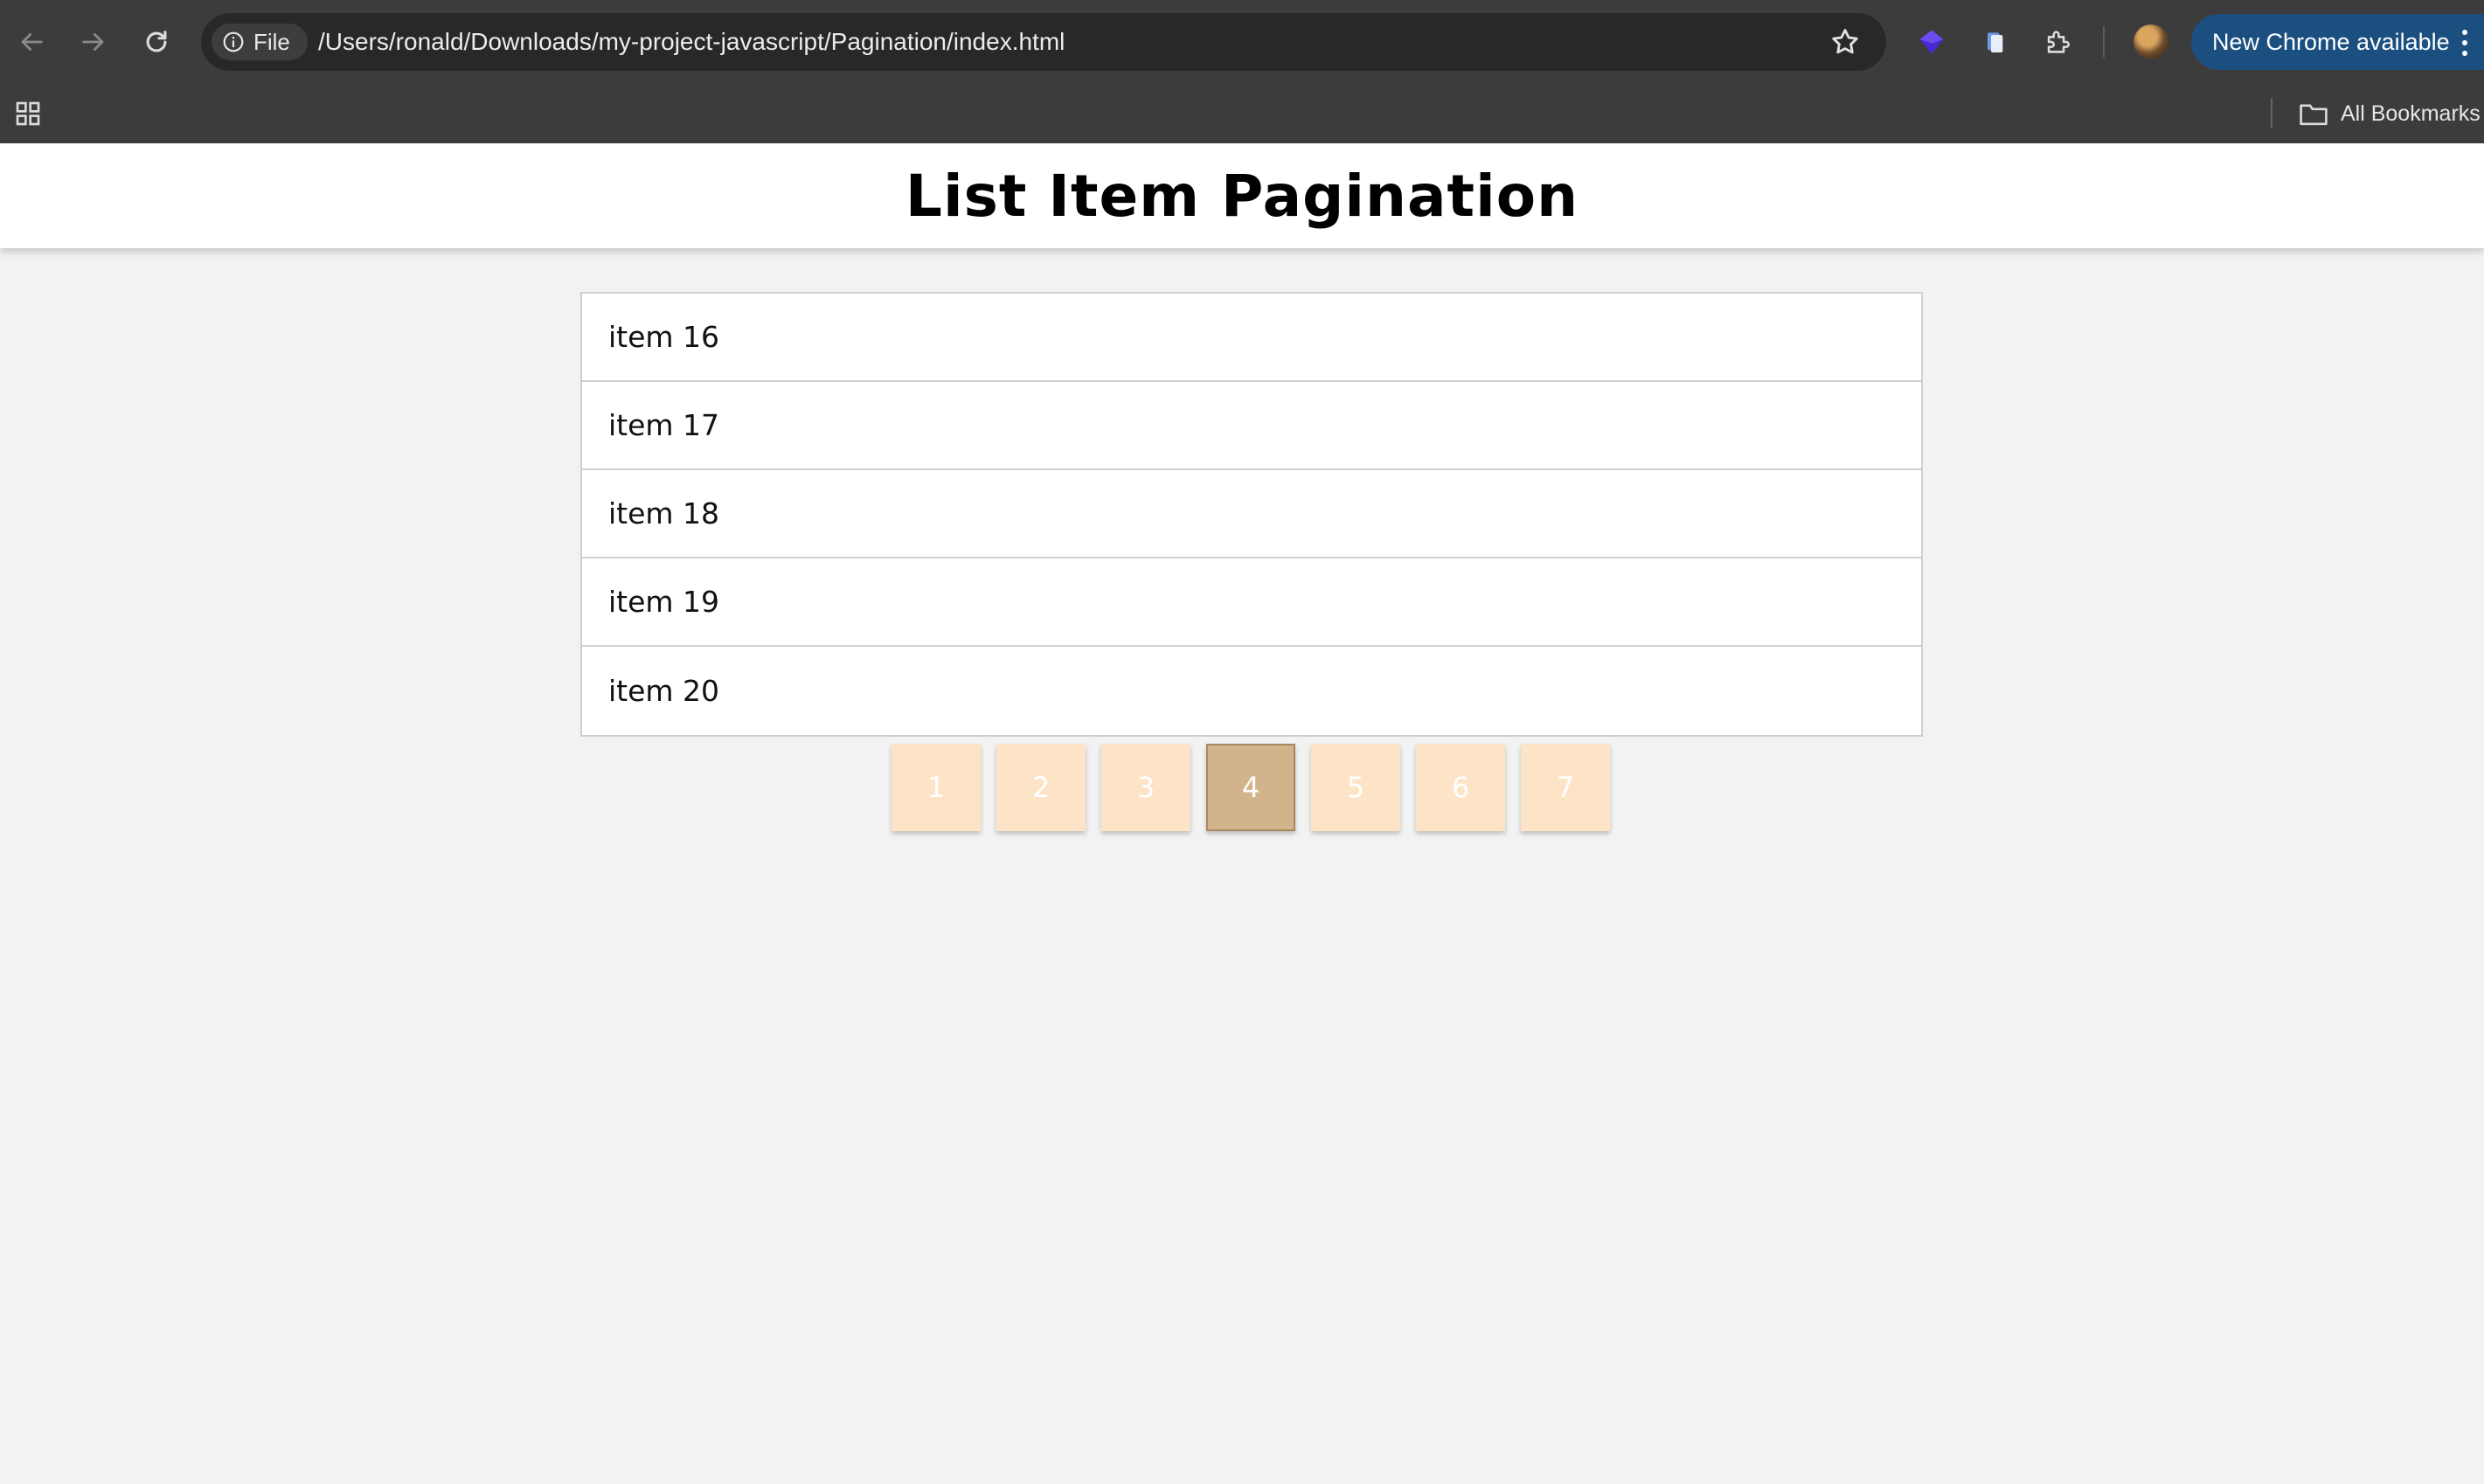  Describe the element at coordinates (1242, 113) in the screenshot. I see `bookmarks-bar: All Bookmarks` at that location.